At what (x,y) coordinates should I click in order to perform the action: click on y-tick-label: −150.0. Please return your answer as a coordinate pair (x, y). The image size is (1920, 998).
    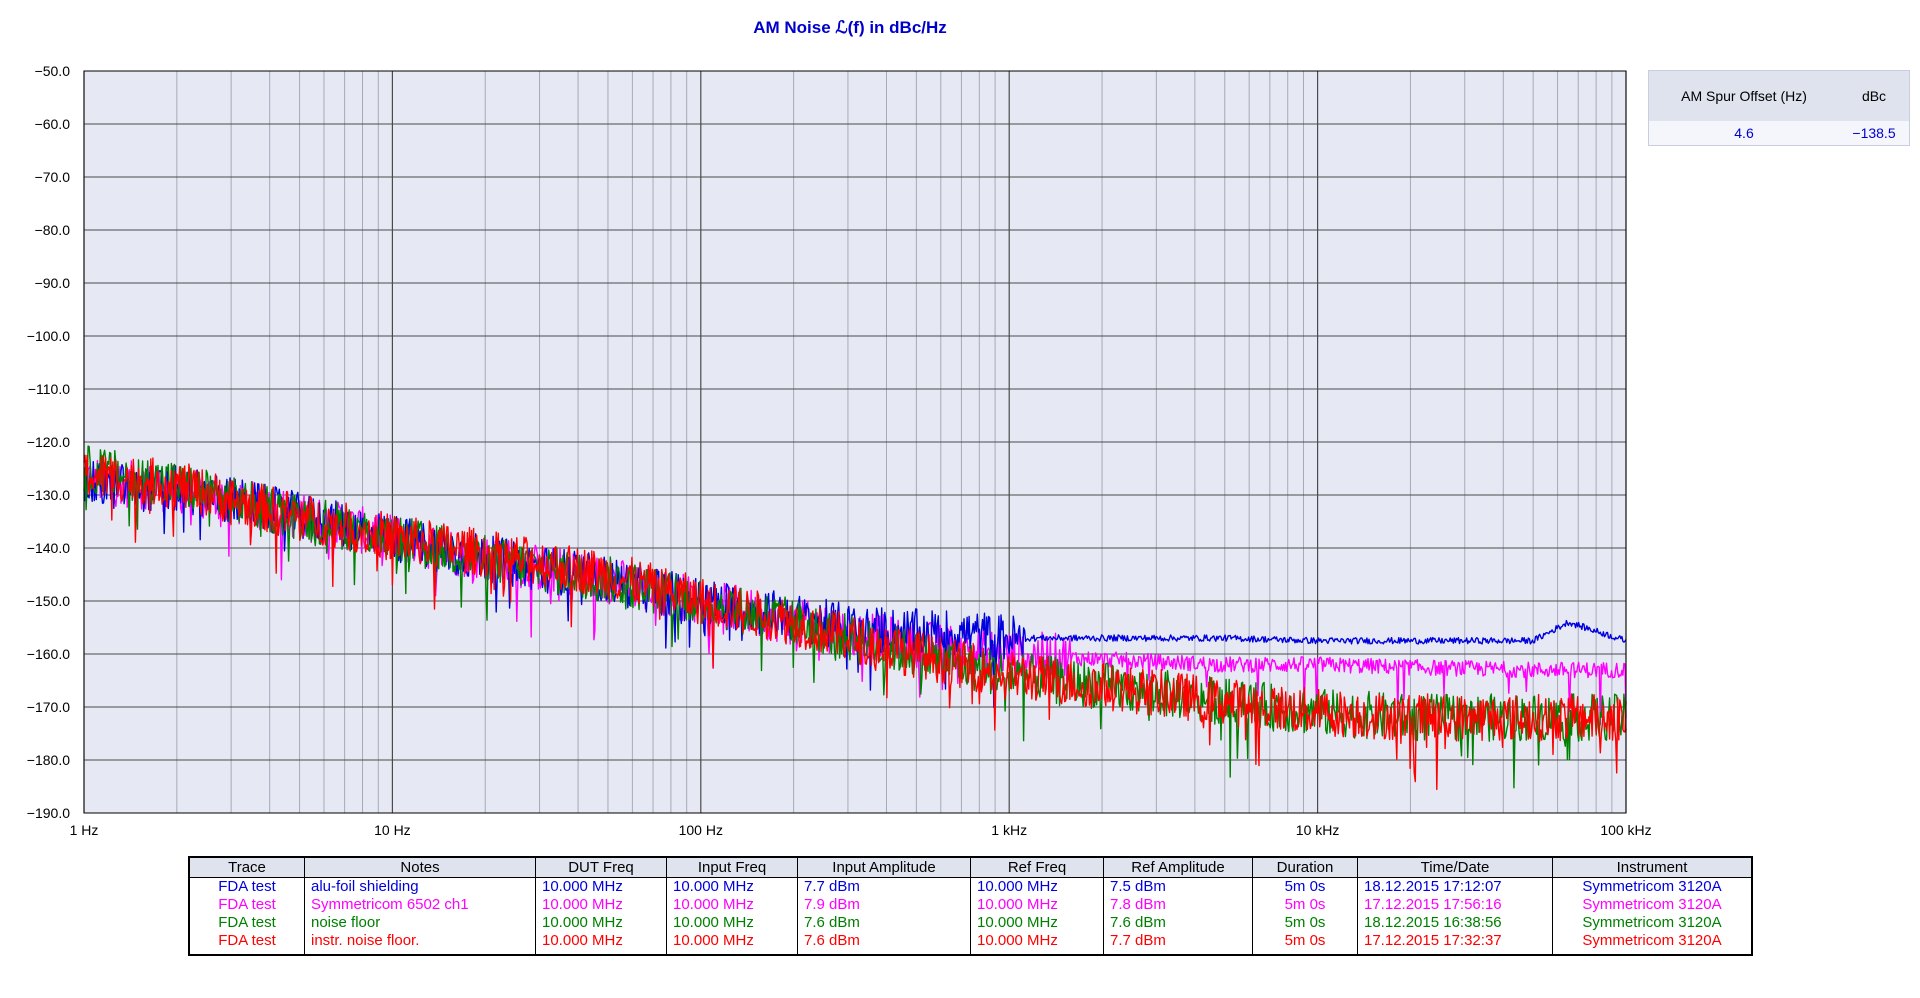
    Looking at the image, I should click on (48, 601).